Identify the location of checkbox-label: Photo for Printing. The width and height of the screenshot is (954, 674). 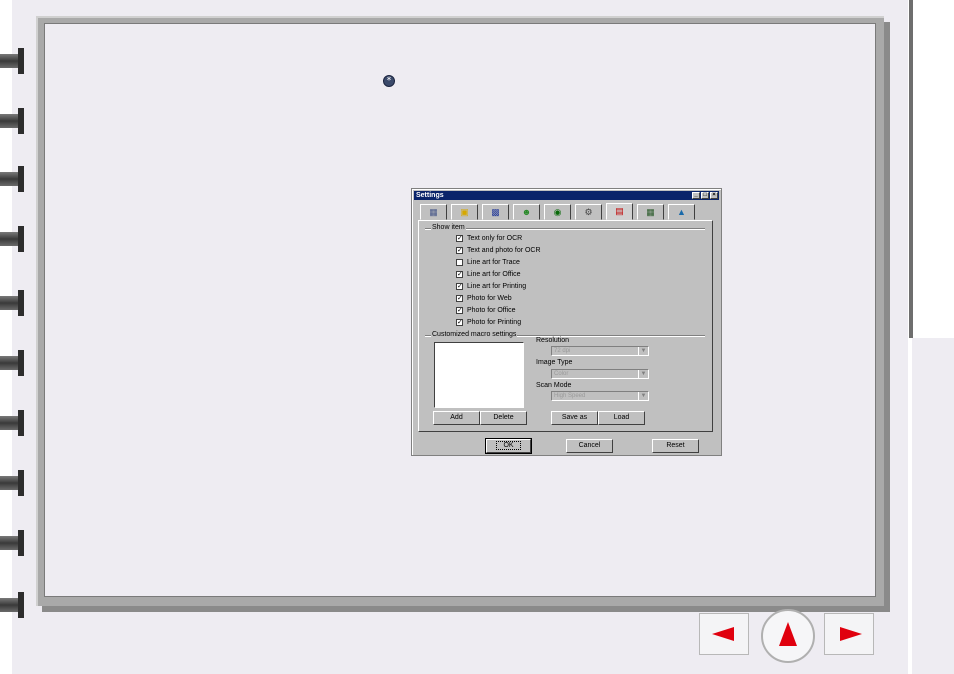
(494, 322).